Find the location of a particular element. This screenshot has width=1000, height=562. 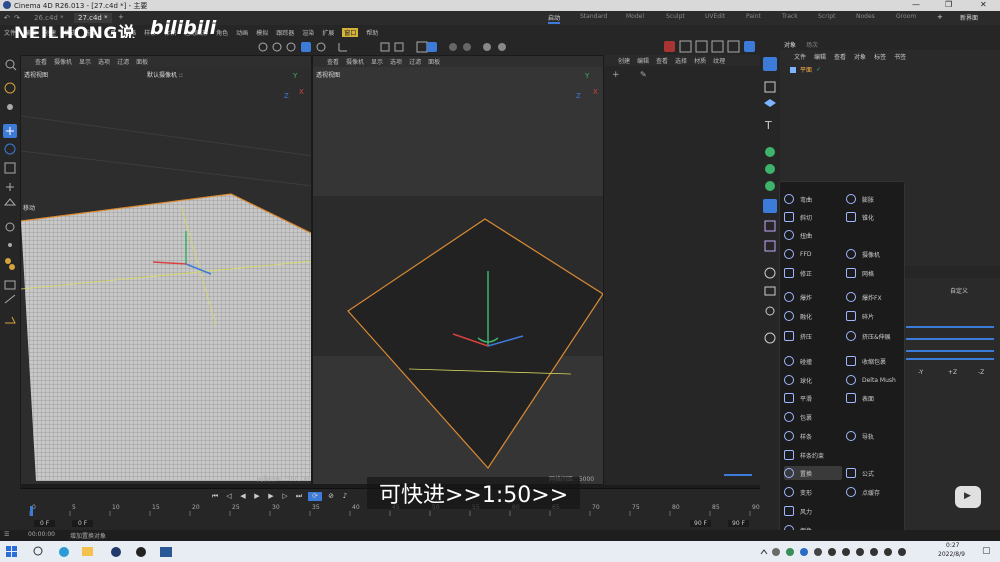

menu-window: 窗口 is located at coordinates (350, 32).